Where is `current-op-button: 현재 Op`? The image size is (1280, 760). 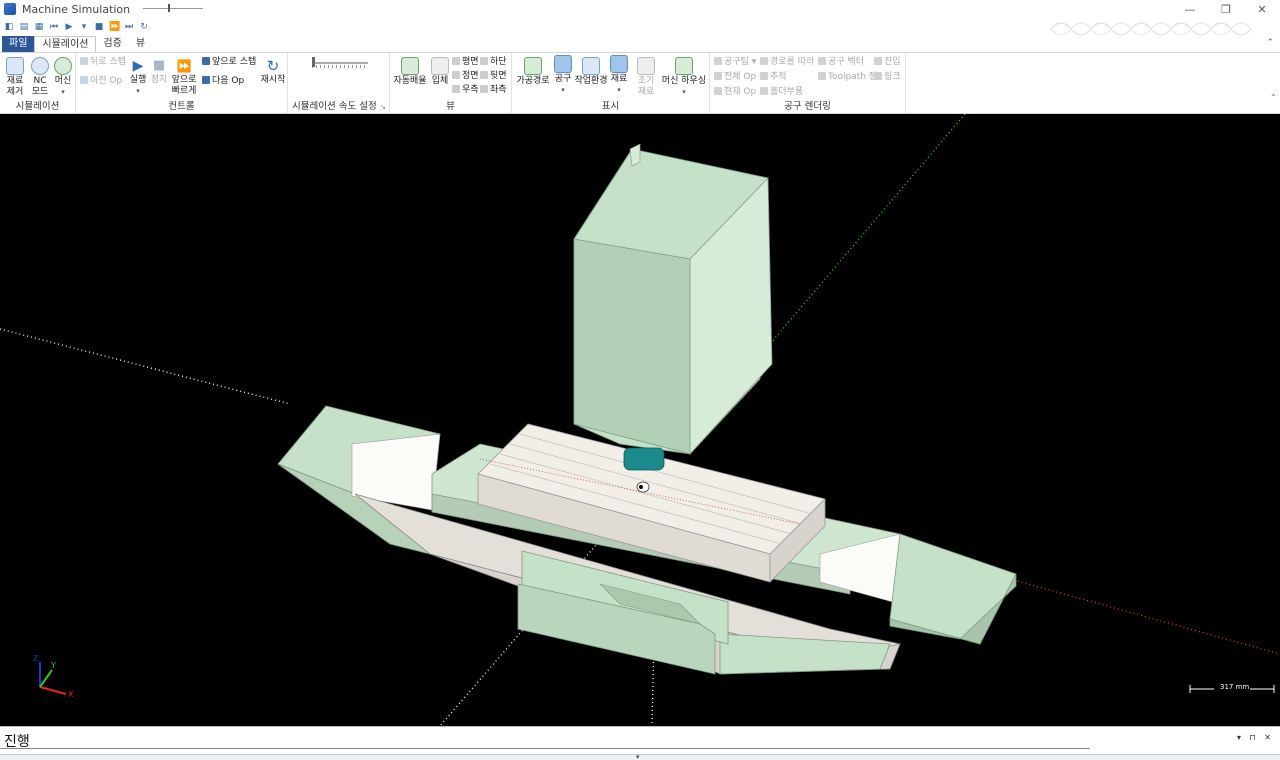
current-op-button: 현재 Op is located at coordinates (735, 92).